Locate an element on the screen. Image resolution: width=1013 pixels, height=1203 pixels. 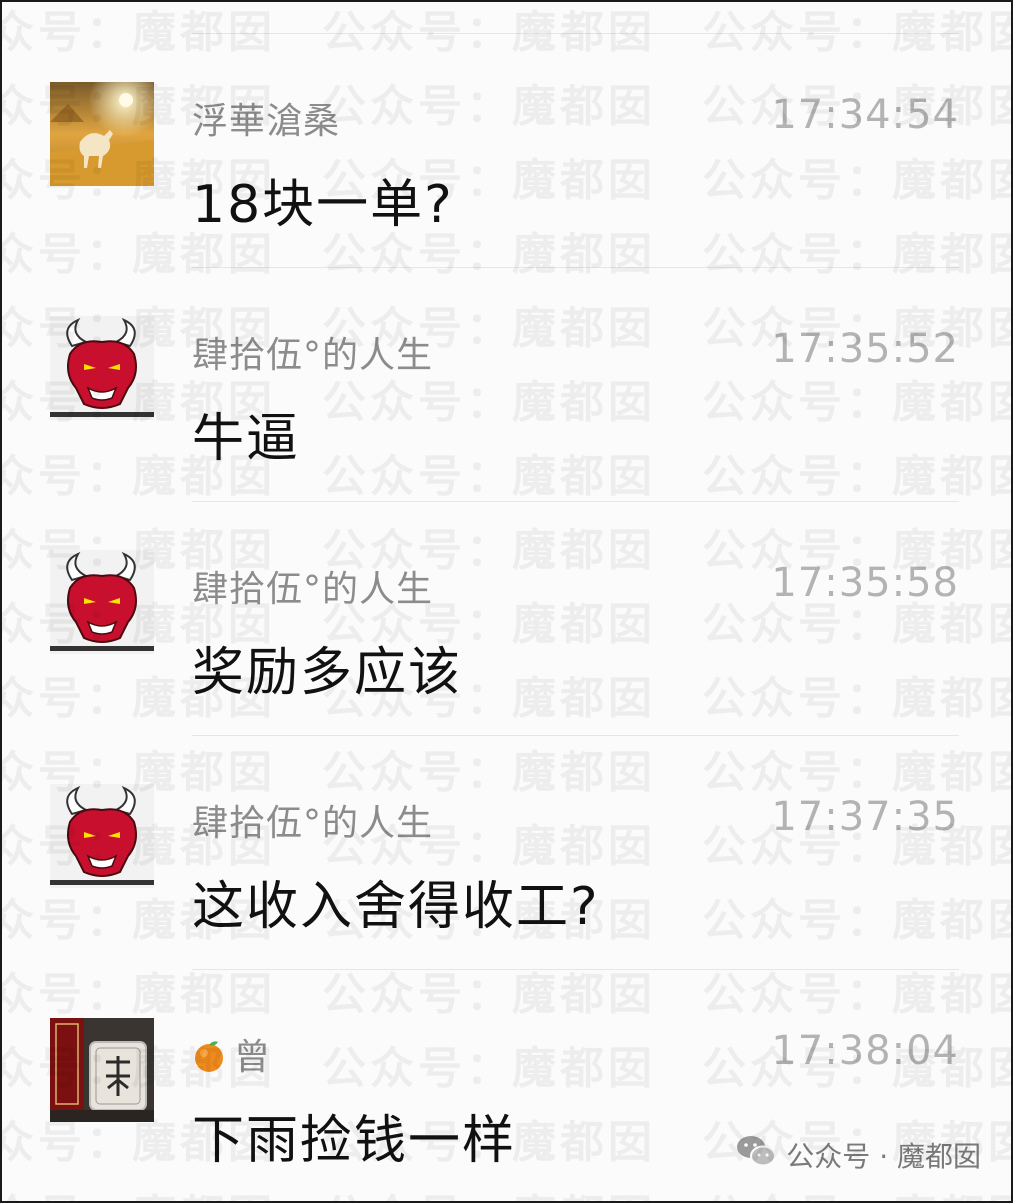
footer-watermark: 公众号 · 魔都囡 is located at coordinates (858, 1154).